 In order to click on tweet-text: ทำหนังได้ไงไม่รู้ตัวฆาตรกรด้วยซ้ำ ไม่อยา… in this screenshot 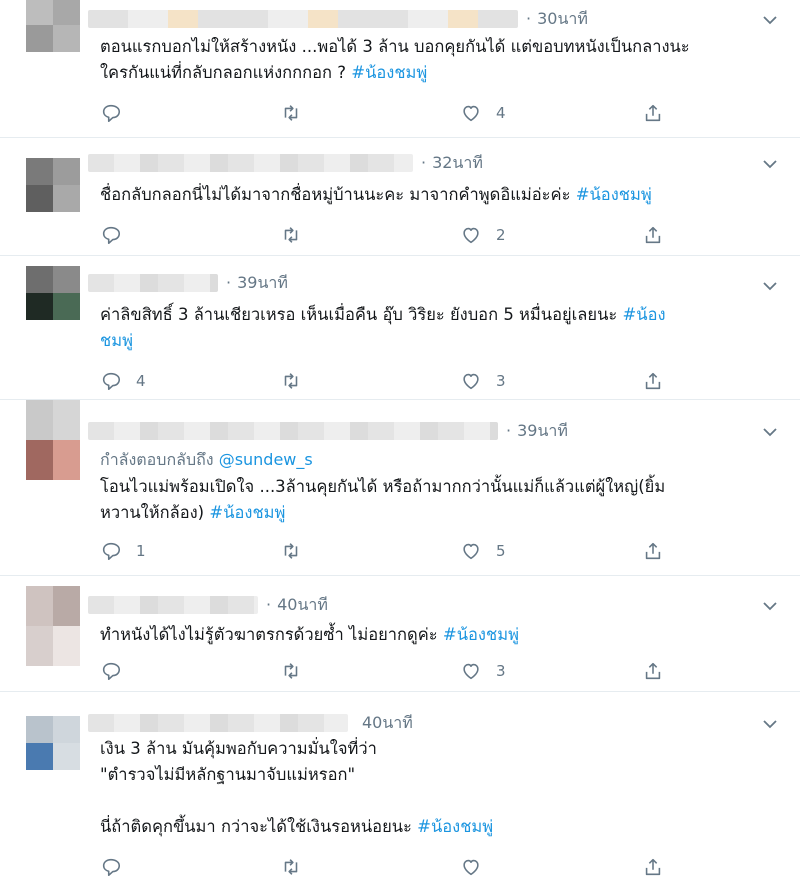, I will do `click(309, 634)`.